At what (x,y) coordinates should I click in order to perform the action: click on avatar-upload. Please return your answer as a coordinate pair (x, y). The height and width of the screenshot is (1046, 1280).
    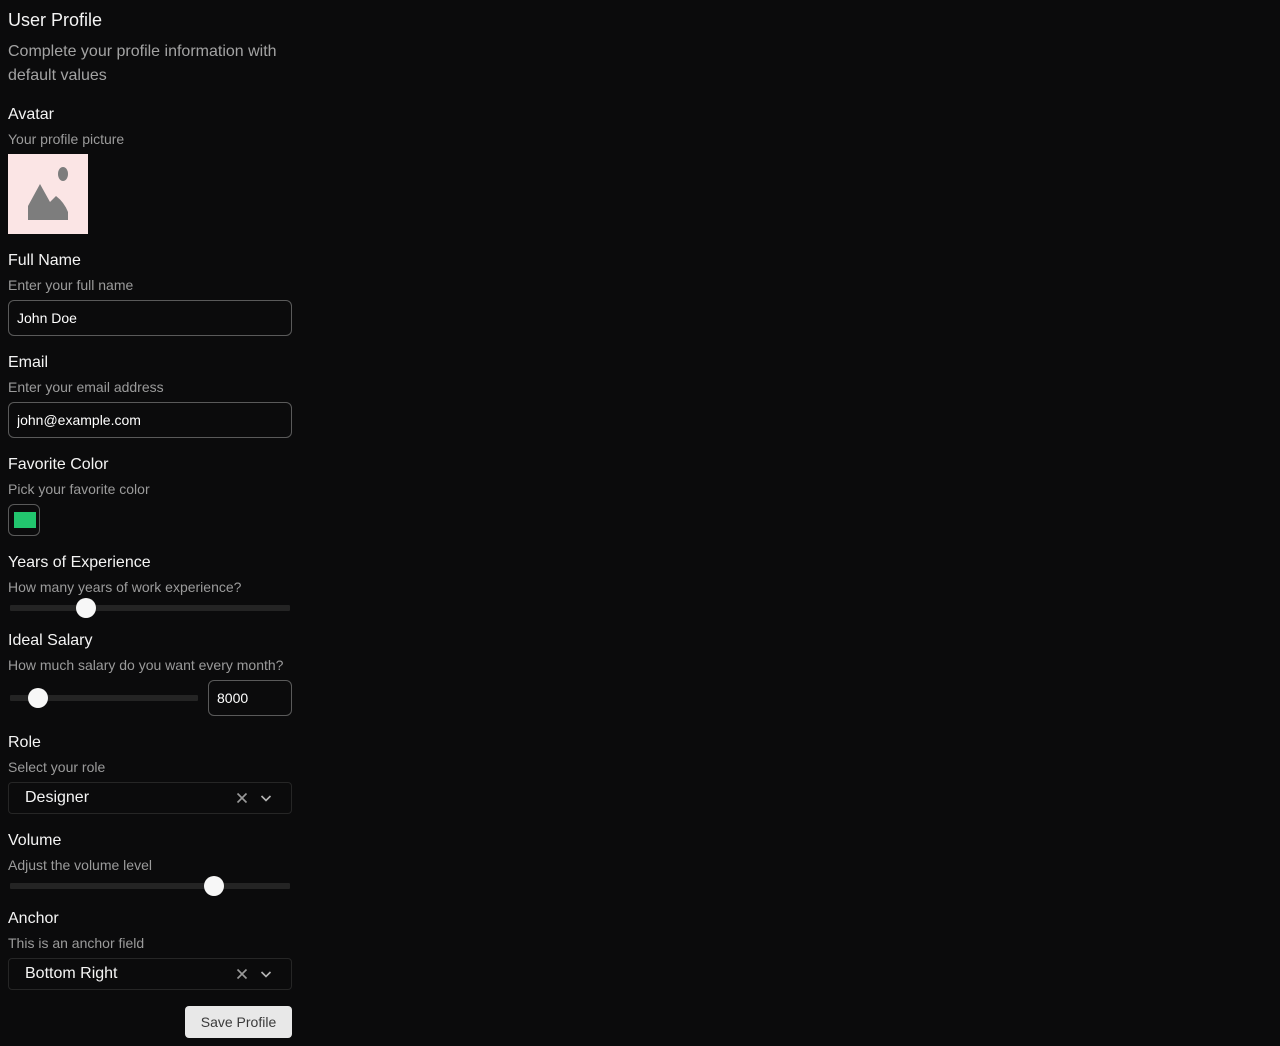
    Looking at the image, I should click on (48, 194).